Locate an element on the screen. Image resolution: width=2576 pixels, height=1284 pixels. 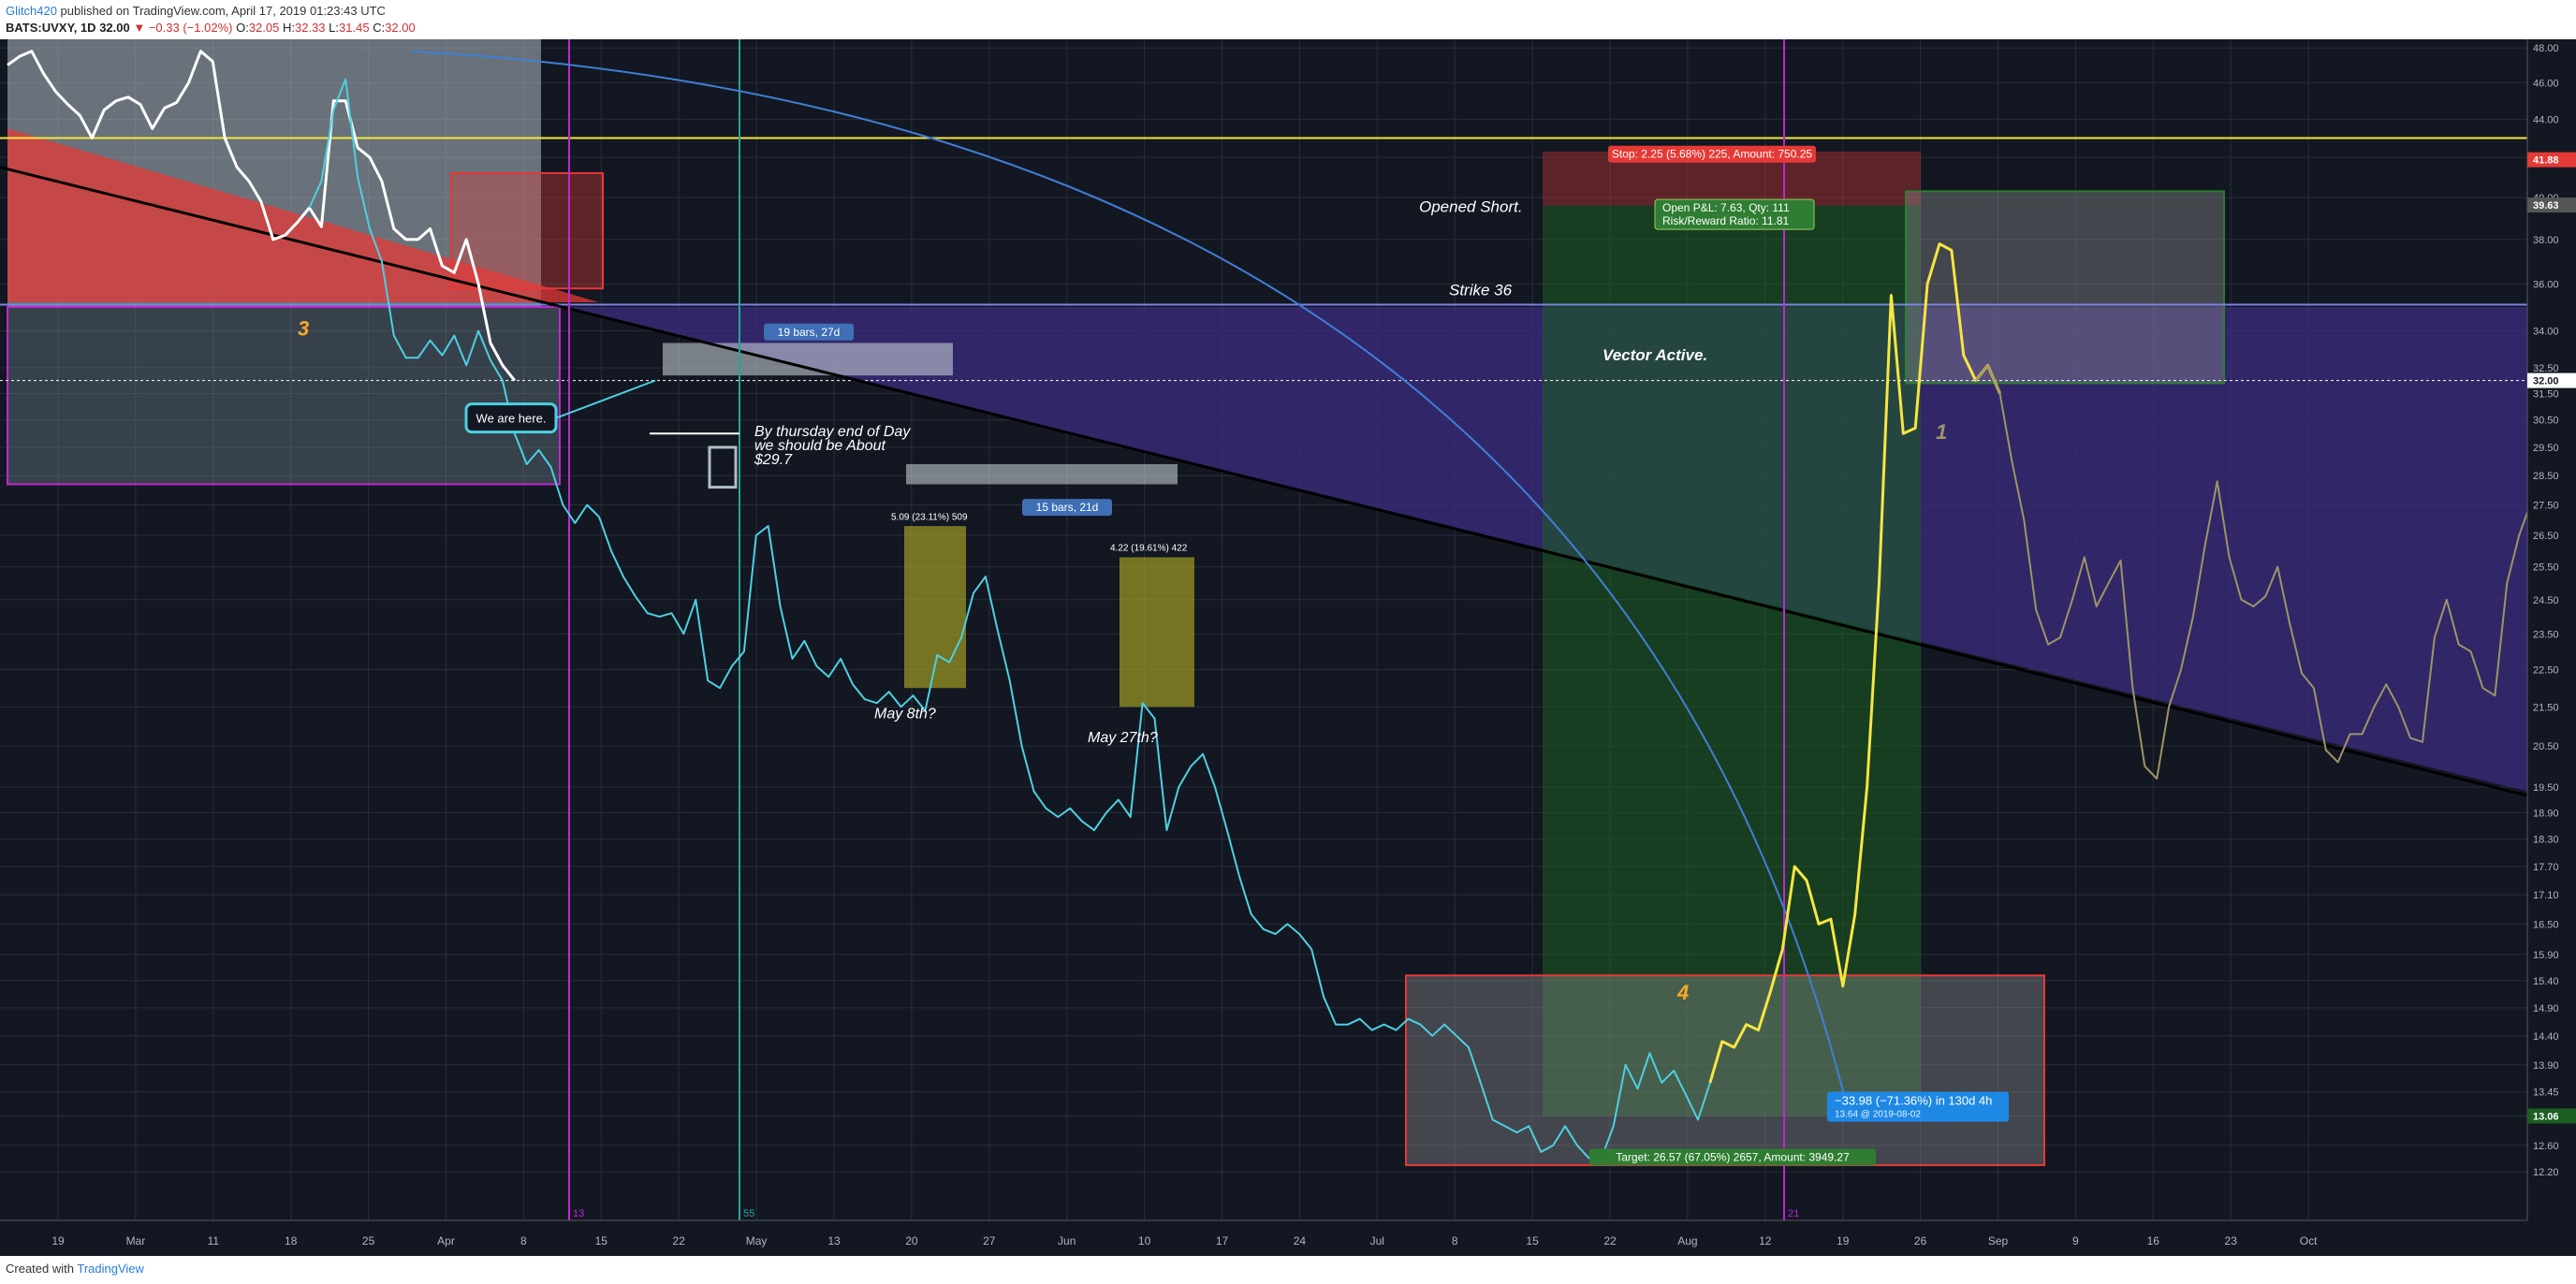
y-tick-label: 18.30 is located at coordinates (2546, 840).